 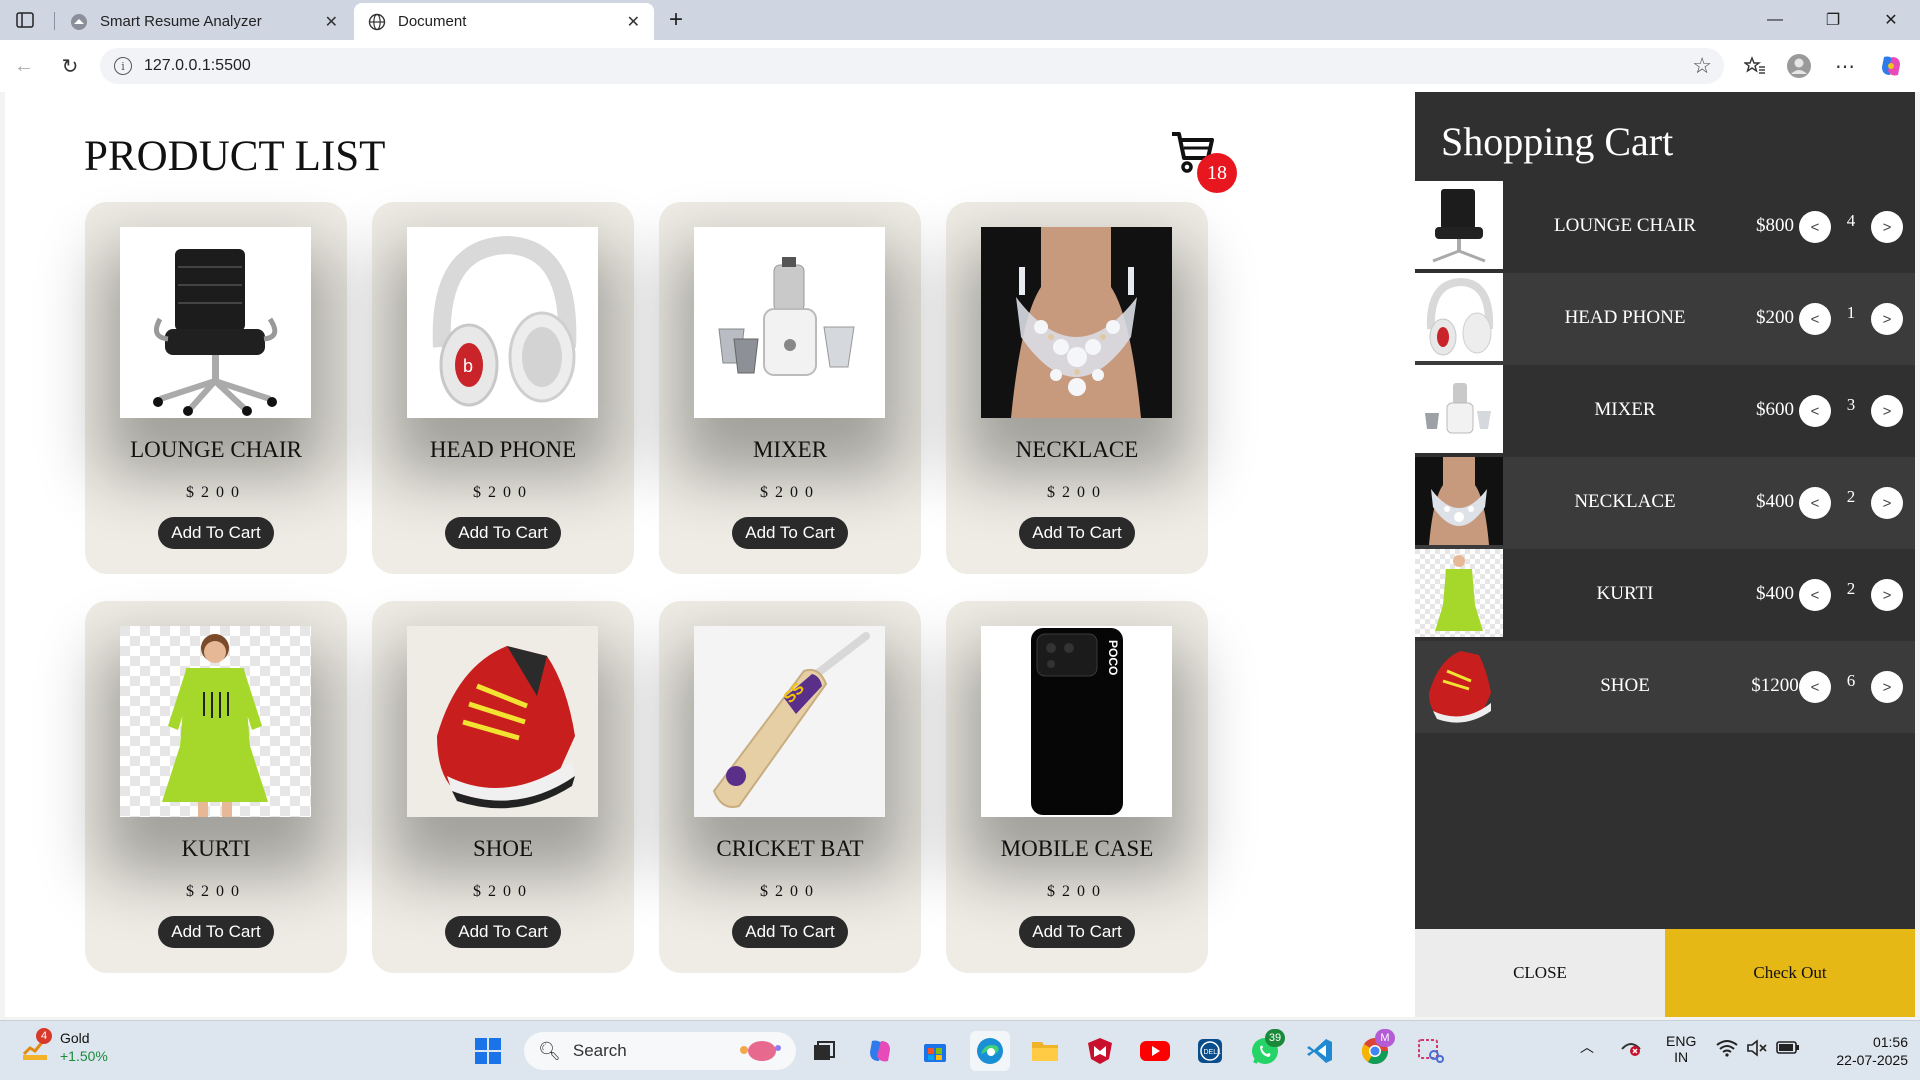 I want to click on vscode-icon, so click(x=1320, y=1051).